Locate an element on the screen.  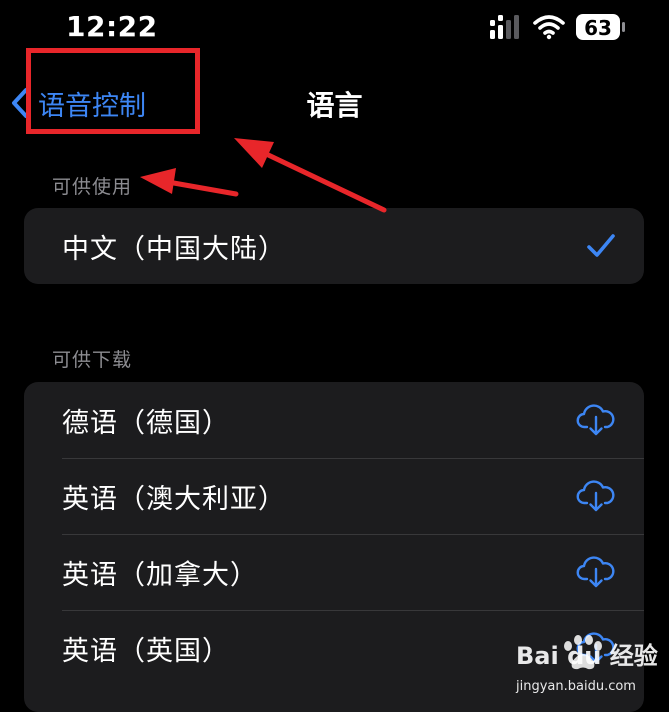
language-label: 中文（中国大陆） is located at coordinates (174, 249).